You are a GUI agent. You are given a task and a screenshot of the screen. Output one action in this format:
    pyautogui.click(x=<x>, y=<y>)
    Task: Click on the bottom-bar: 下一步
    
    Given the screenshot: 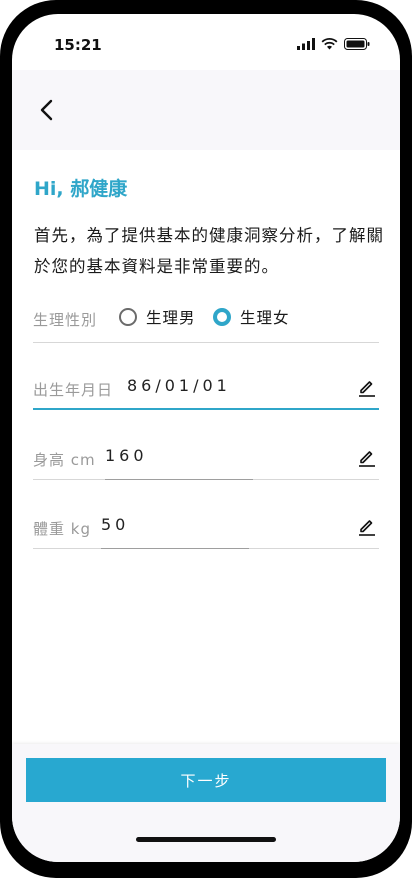 What is the action you would take?
    pyautogui.click(x=206, y=803)
    